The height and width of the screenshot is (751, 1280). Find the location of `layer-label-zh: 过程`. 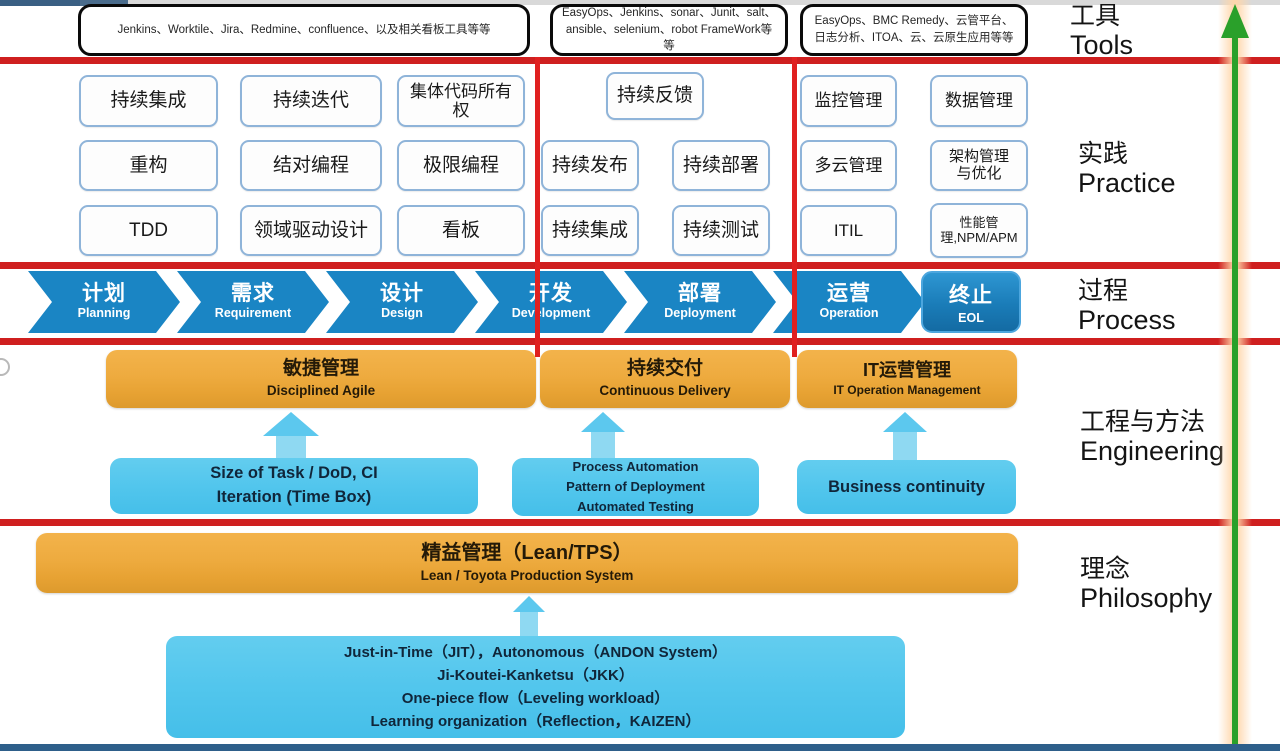

layer-label-zh: 过程 is located at coordinates (1103, 291).